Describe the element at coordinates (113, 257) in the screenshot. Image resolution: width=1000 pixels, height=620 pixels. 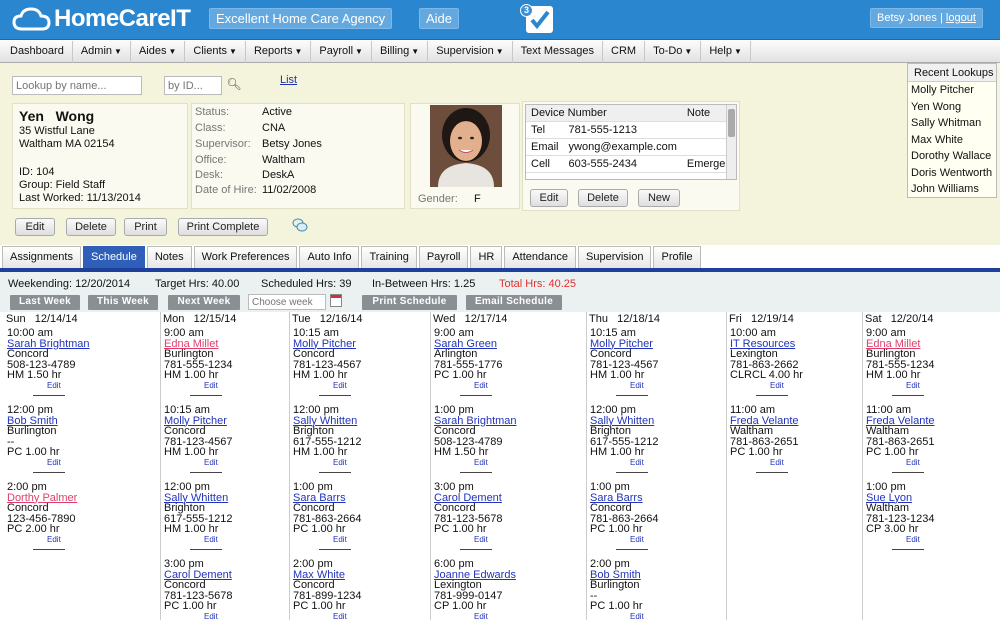
I see `tab-schedule: Schedule` at that location.